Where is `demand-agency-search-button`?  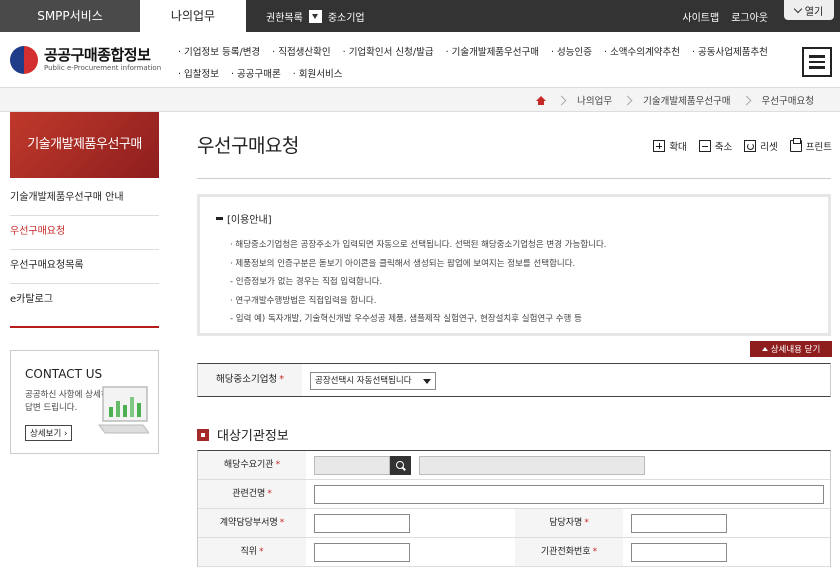
demand-agency-search-button is located at coordinates (400, 465).